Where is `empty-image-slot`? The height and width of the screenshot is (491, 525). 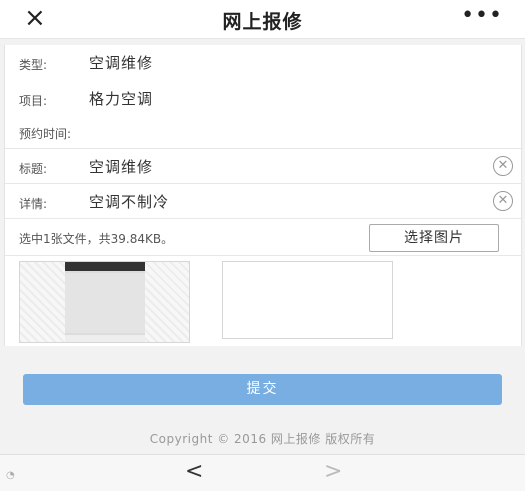 empty-image-slot is located at coordinates (307, 300).